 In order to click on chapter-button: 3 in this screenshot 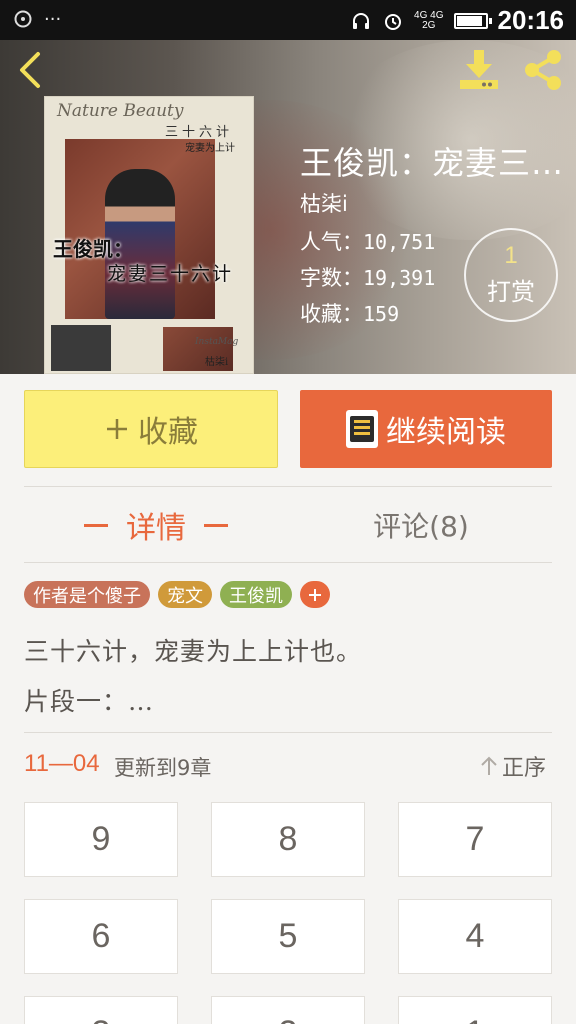, I will do `click(101, 1010)`.